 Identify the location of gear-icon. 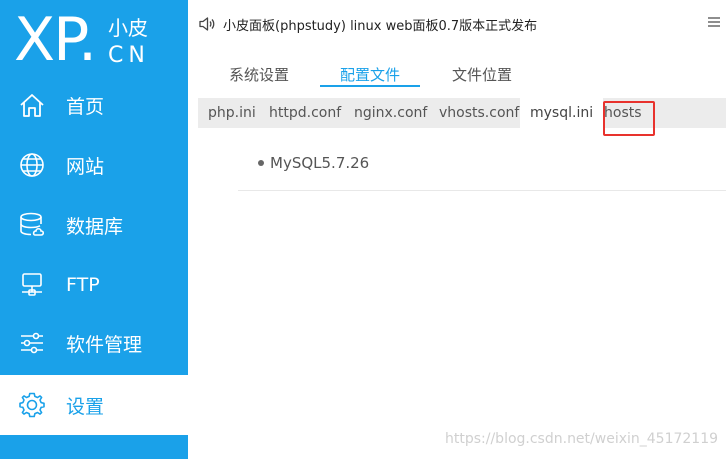
(32, 405).